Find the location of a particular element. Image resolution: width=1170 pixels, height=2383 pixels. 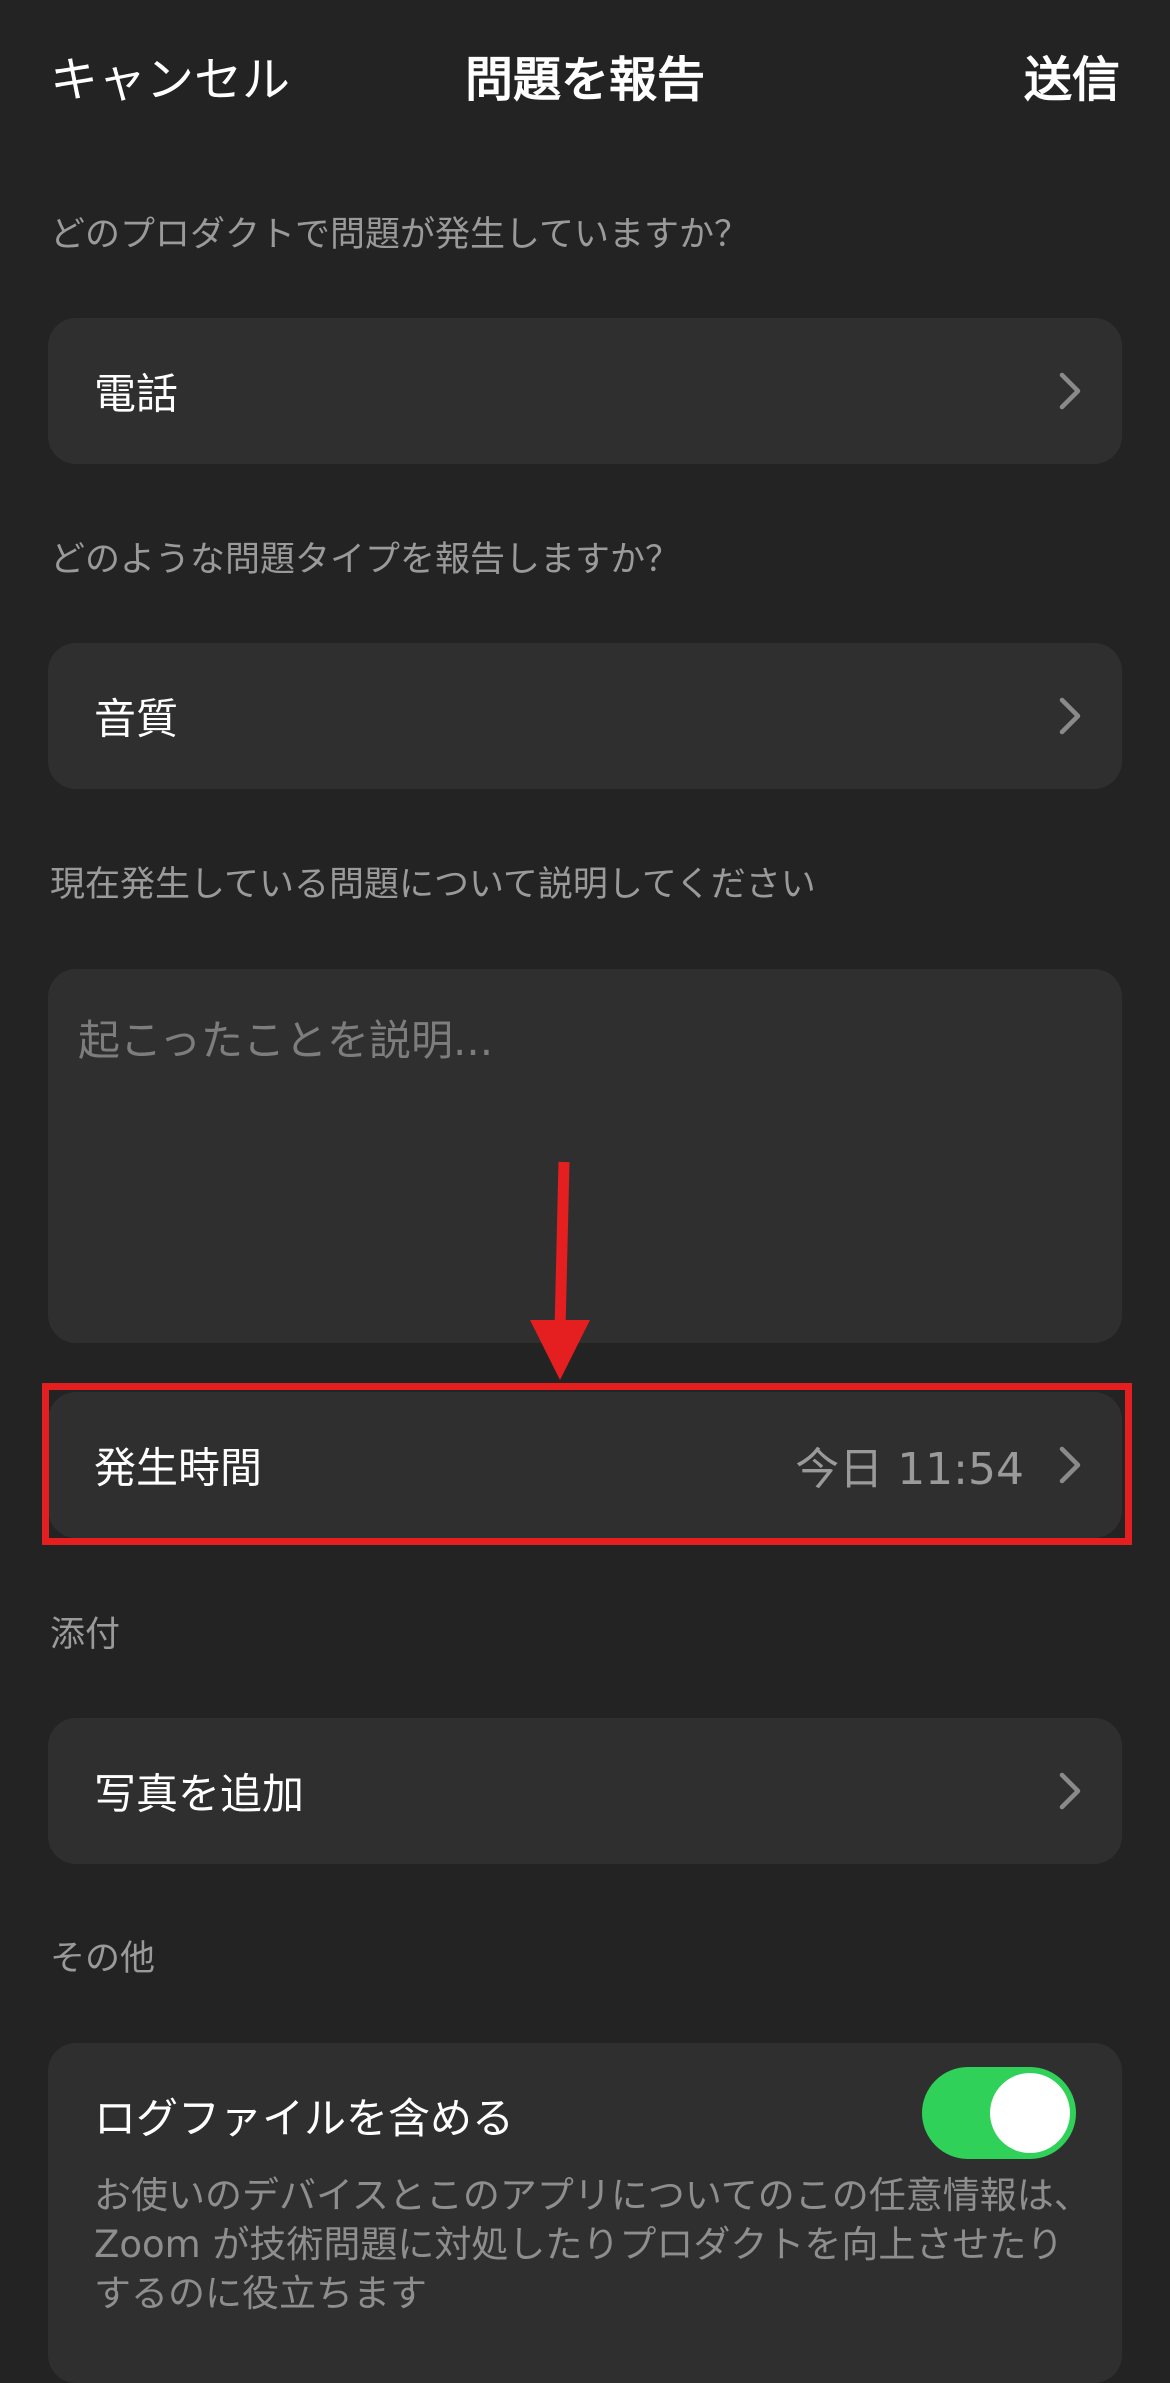

occurrence-time-value: 今日 11:54 is located at coordinates (909, 1469).